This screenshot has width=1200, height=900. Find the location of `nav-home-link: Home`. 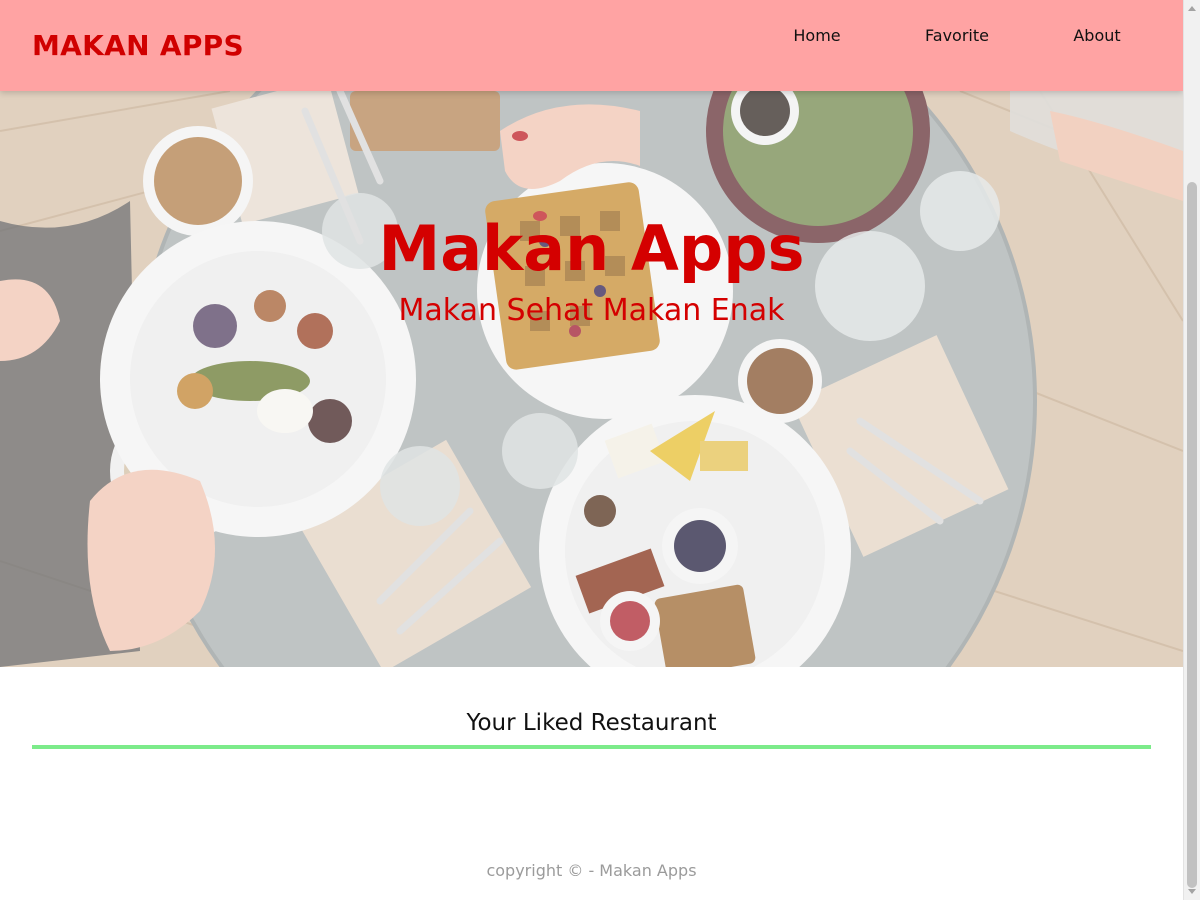

nav-home-link: Home is located at coordinates (817, 36).